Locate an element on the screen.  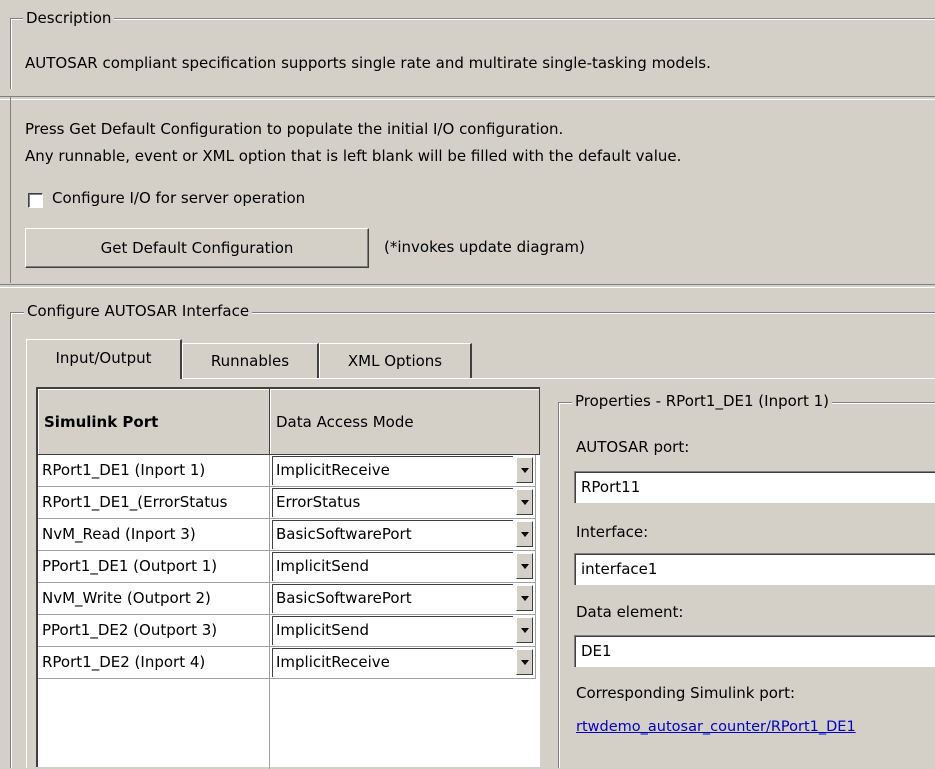
column-header-simulink-port: Simulink Port is located at coordinates (154, 422).